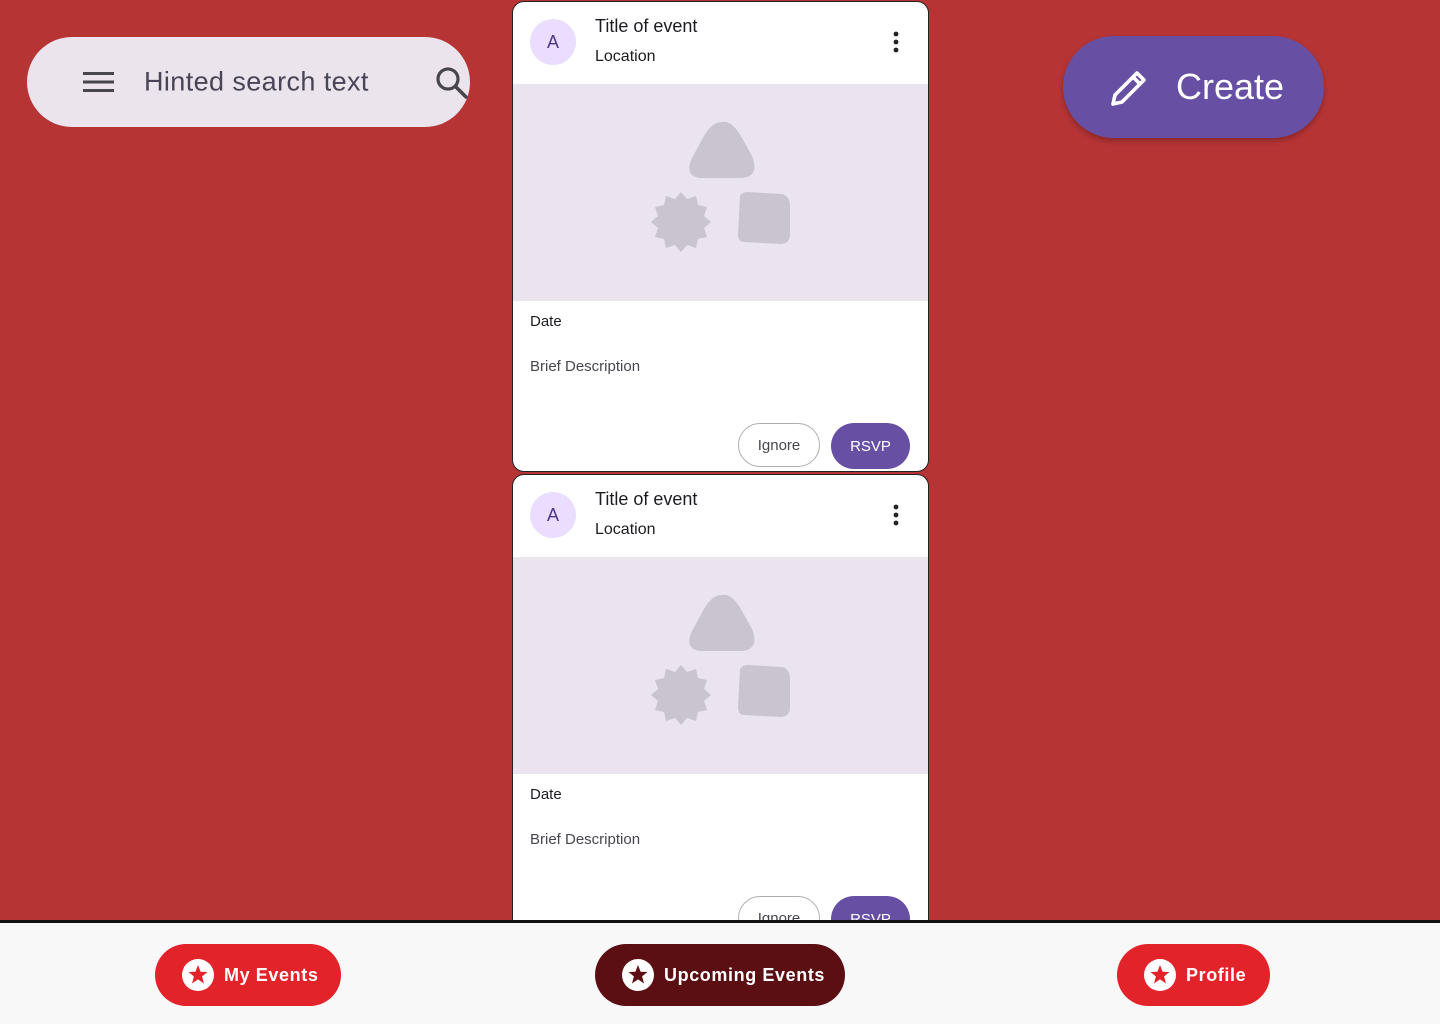  What do you see at coordinates (1230, 86) in the screenshot?
I see `create-label: Create` at bounding box center [1230, 86].